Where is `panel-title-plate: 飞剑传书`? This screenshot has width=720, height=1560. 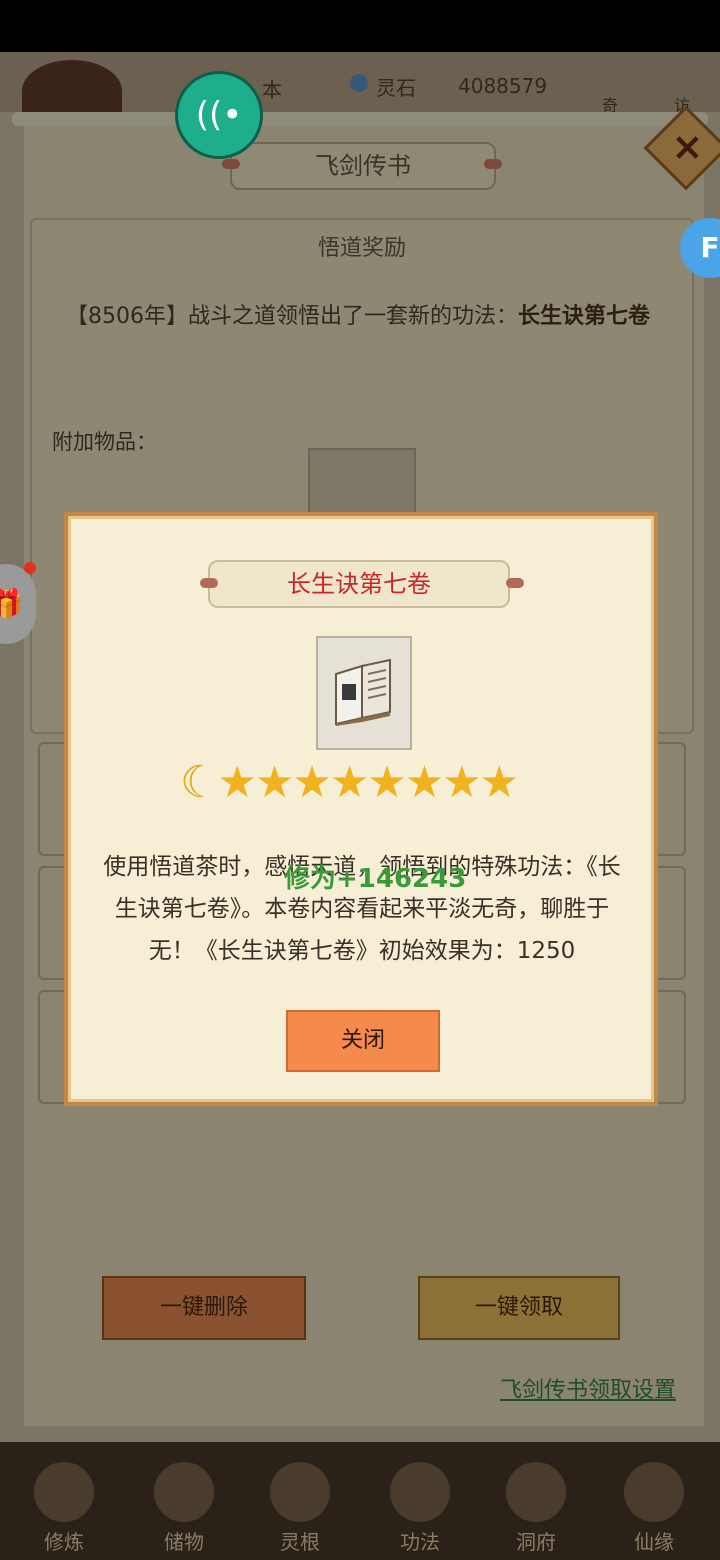
panel-title-plate: 飞剑传书 is located at coordinates (363, 166).